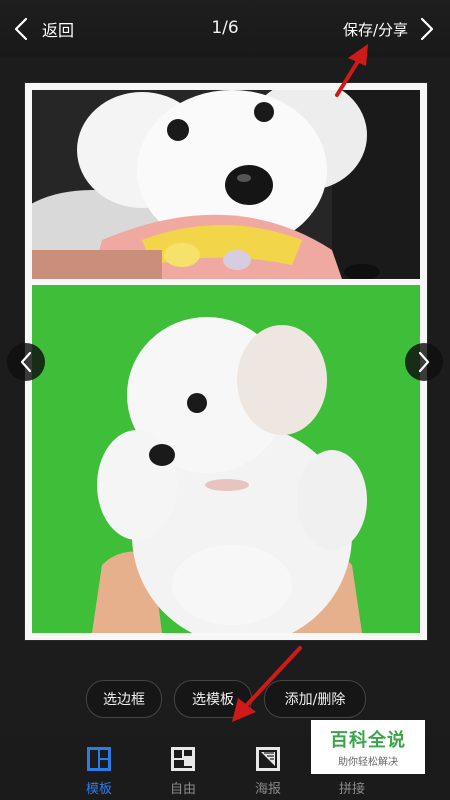 The height and width of the screenshot is (800, 450). What do you see at coordinates (183, 759) in the screenshot?
I see `free-layout-icon` at bounding box center [183, 759].